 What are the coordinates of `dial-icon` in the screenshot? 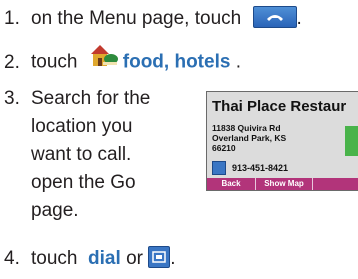 It's located at (219, 168).